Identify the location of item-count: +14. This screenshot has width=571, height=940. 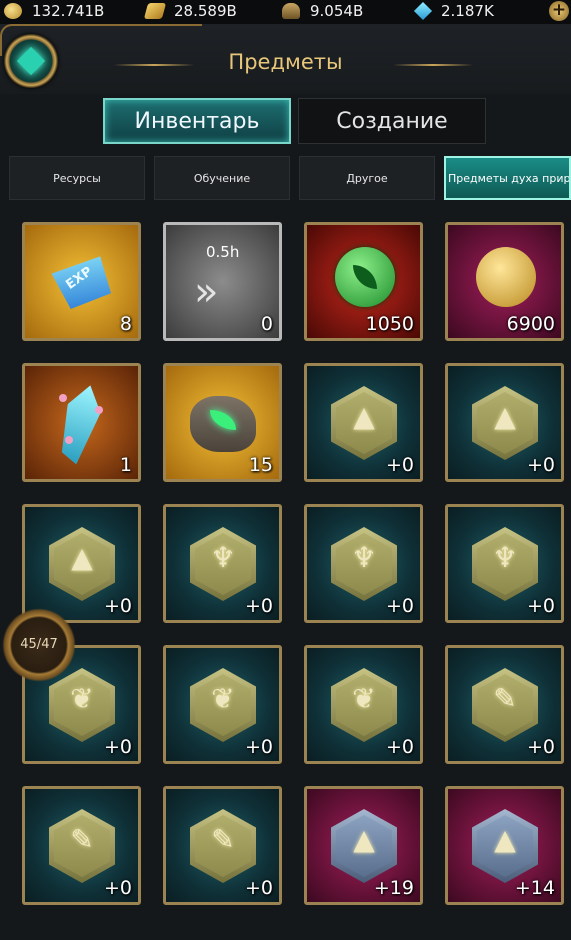
(534, 888).